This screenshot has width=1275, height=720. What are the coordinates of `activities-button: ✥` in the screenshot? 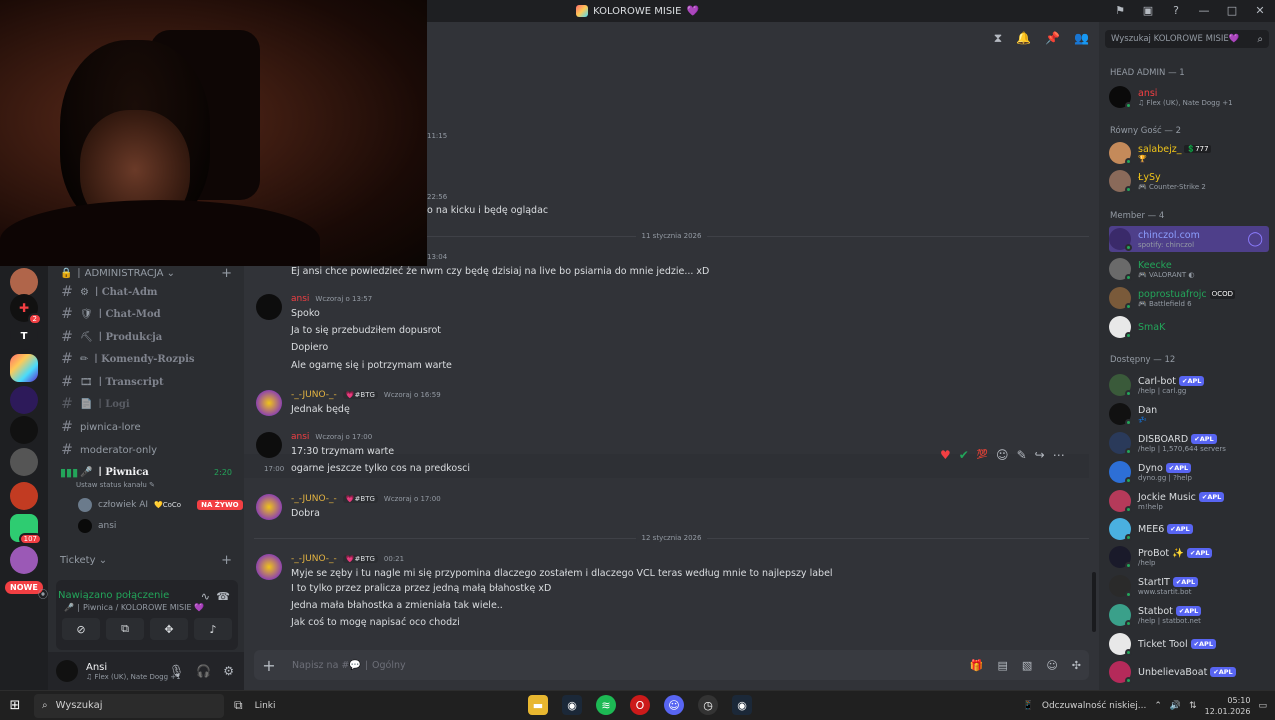 It's located at (169, 629).